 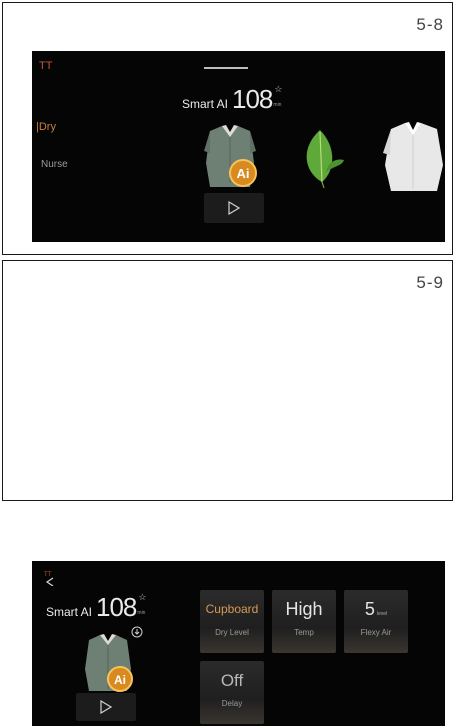 I want to click on delay-label: Delay, so click(x=232, y=703).